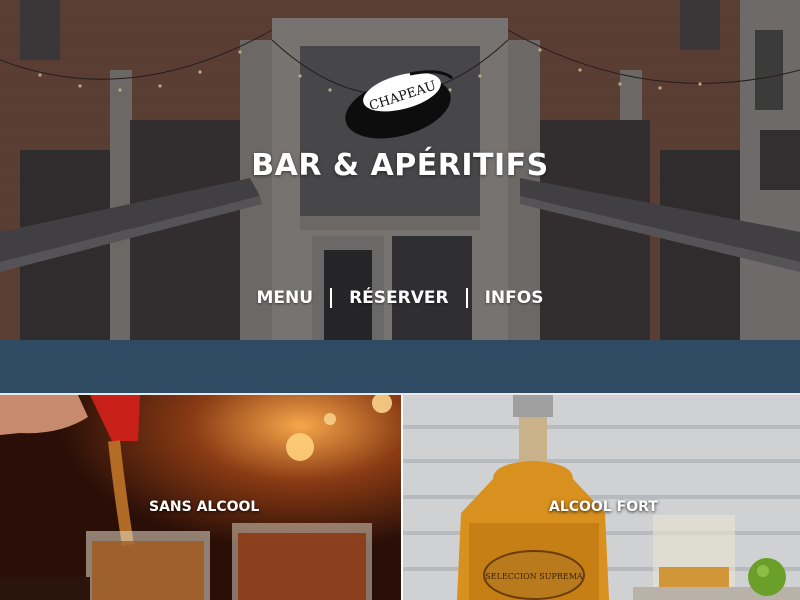  What do you see at coordinates (204, 507) in the screenshot?
I see `category-label-sans-alcool: SANS ALCOOL` at bounding box center [204, 507].